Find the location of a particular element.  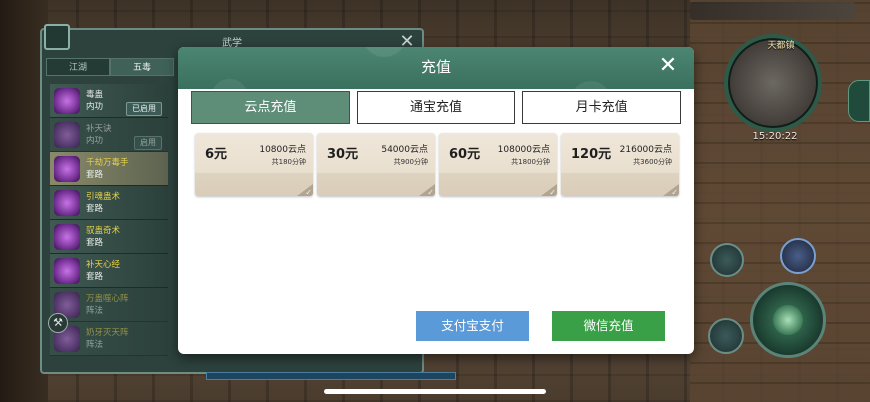

skill-enable-button: 启用 is located at coordinates (148, 143).